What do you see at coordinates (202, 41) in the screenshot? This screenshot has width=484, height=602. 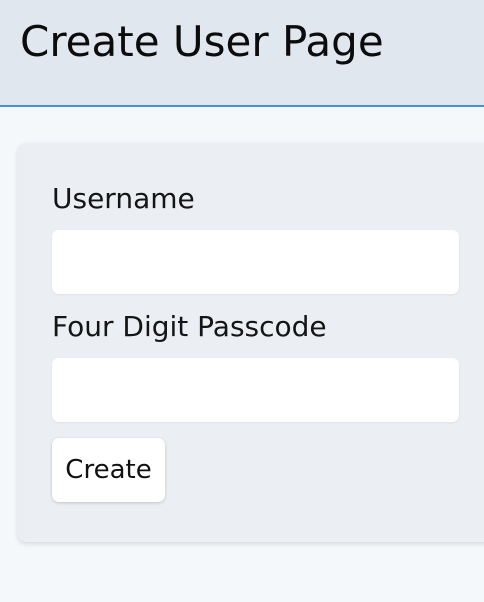 I see `page-title: Create User Page` at bounding box center [202, 41].